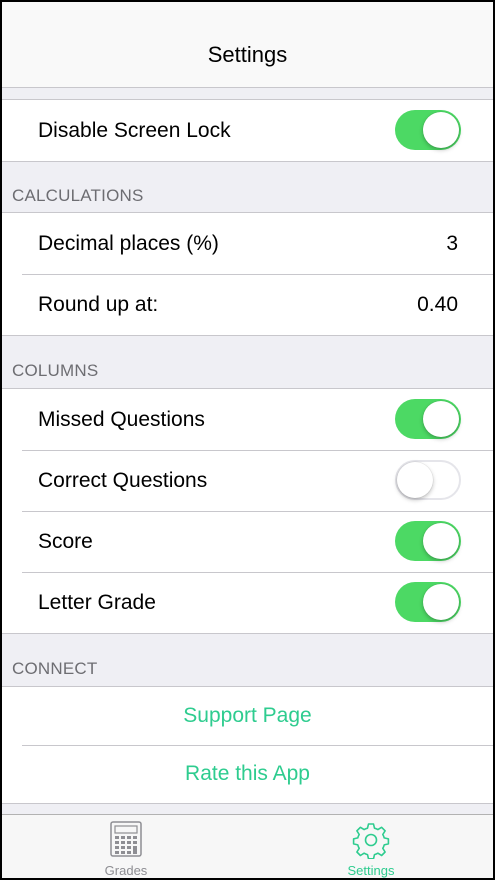 This screenshot has width=495, height=880. What do you see at coordinates (247, 716) in the screenshot?
I see `support-page-link: Support Page` at bounding box center [247, 716].